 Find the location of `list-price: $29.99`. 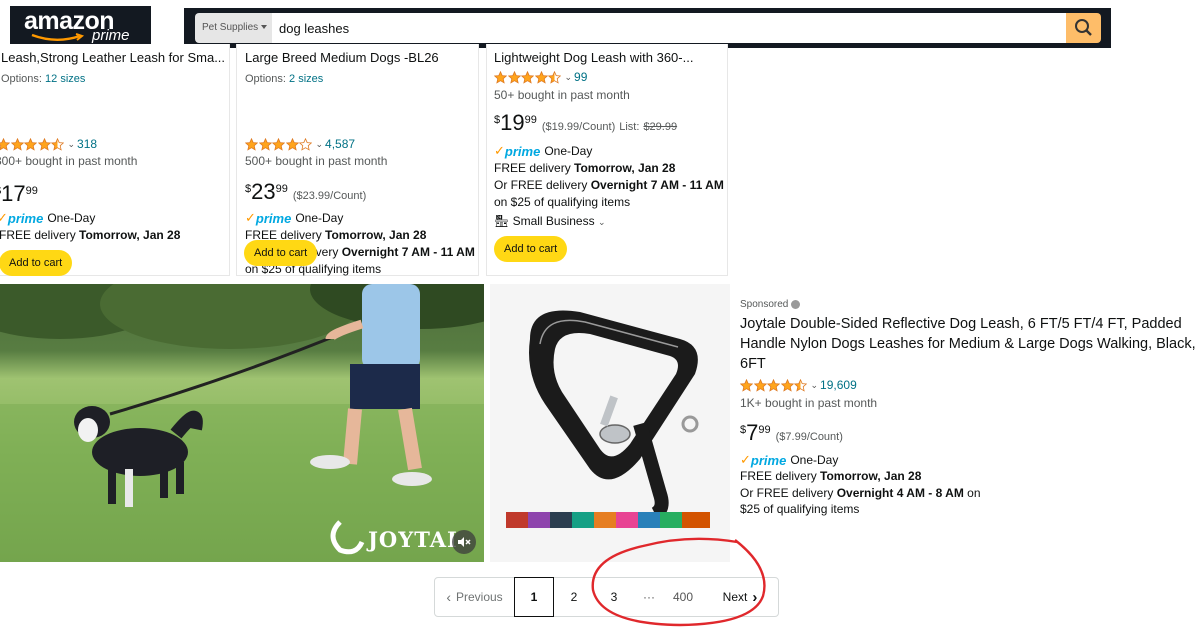

list-price: $29.99 is located at coordinates (660, 127).